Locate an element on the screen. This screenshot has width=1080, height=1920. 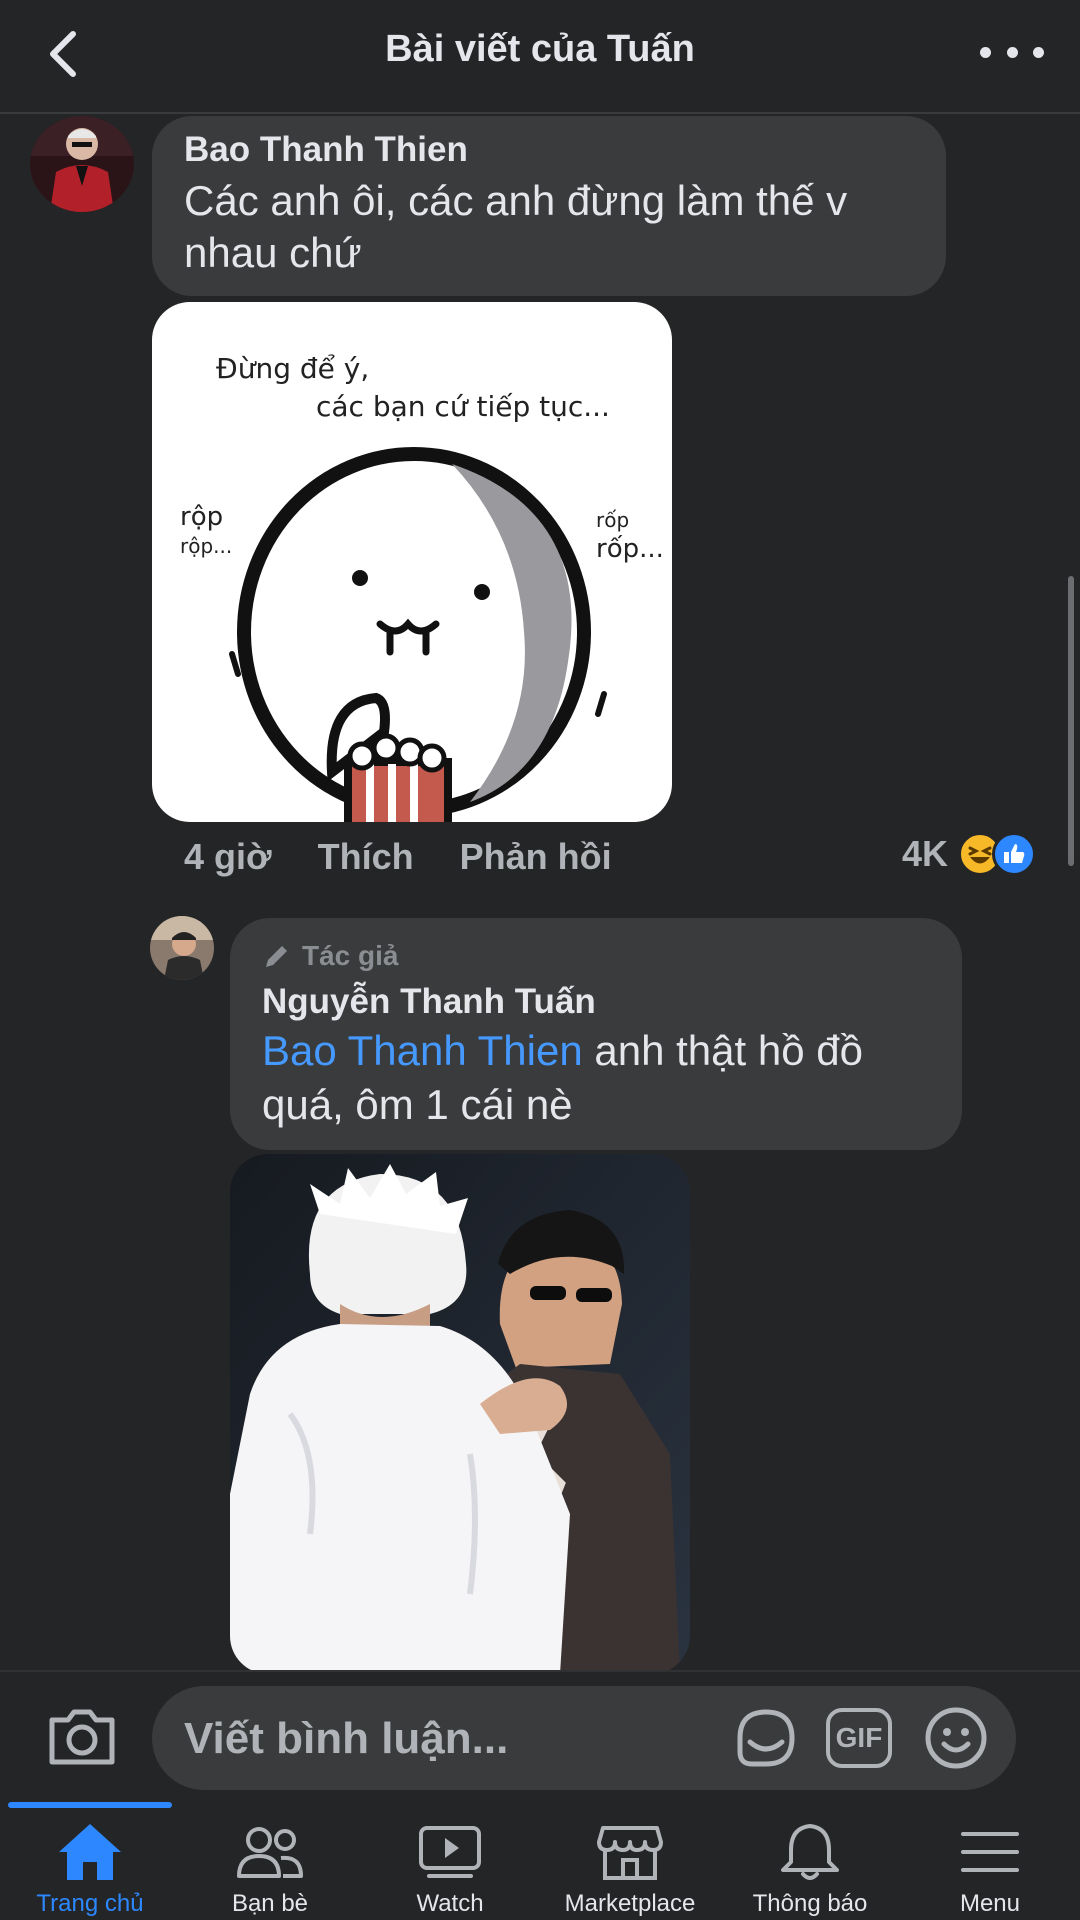
reply-text: anh thật hồ đồ is located at coordinates (722, 1050).